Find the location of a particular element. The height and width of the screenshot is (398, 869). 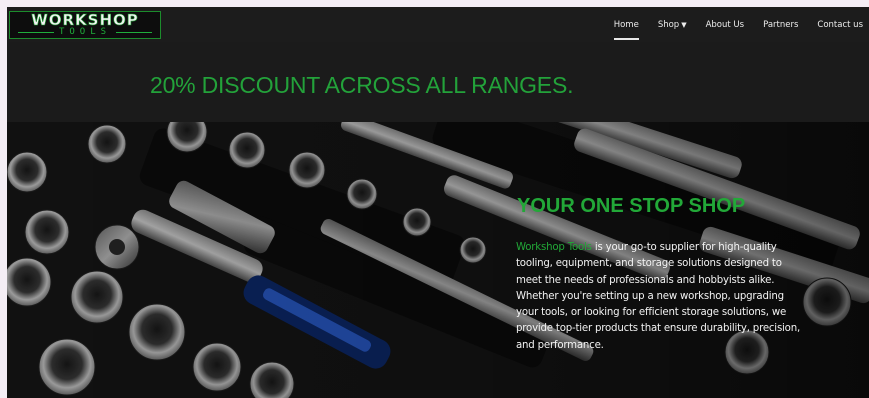

nav-about-us: About Us is located at coordinates (725, 25).